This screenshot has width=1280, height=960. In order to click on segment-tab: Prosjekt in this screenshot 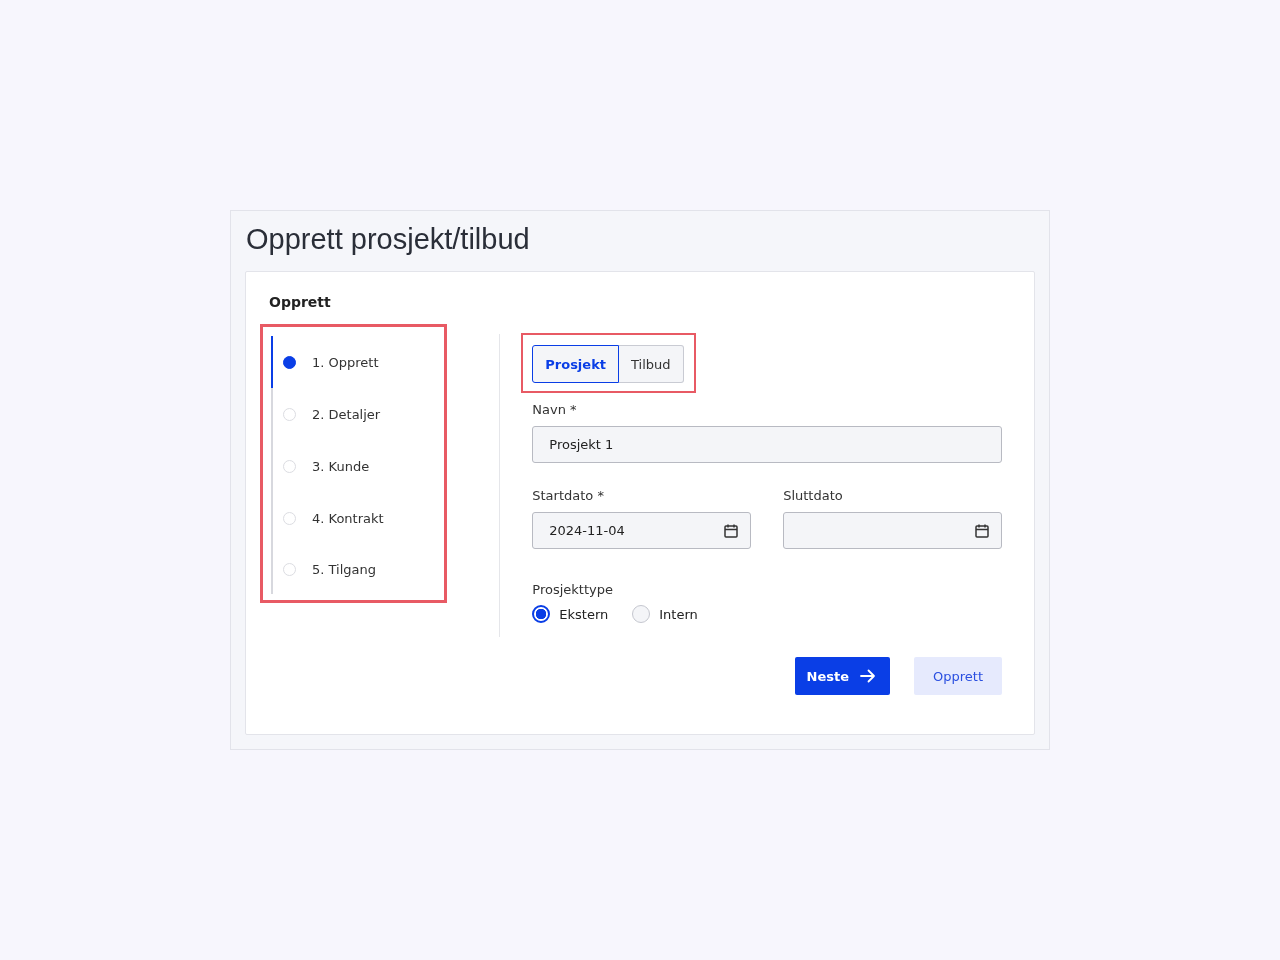, I will do `click(575, 364)`.